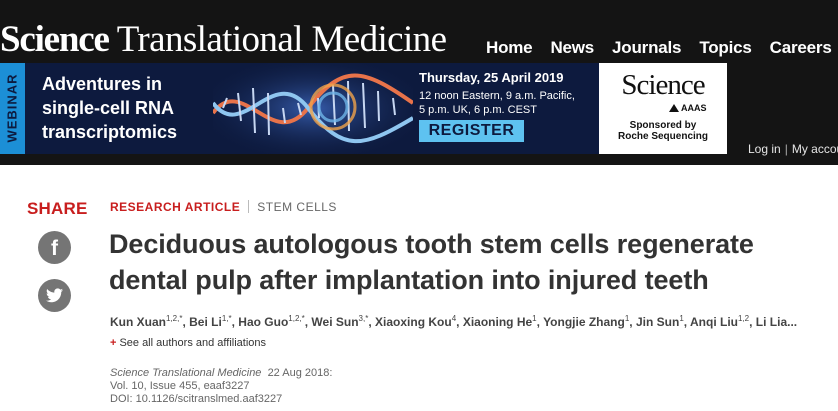 Image resolution: width=838 pixels, height=411 pixels. What do you see at coordinates (180, 386) in the screenshot?
I see `citation-volume: Vol. 10, Issue 455, eaaf3227` at bounding box center [180, 386].